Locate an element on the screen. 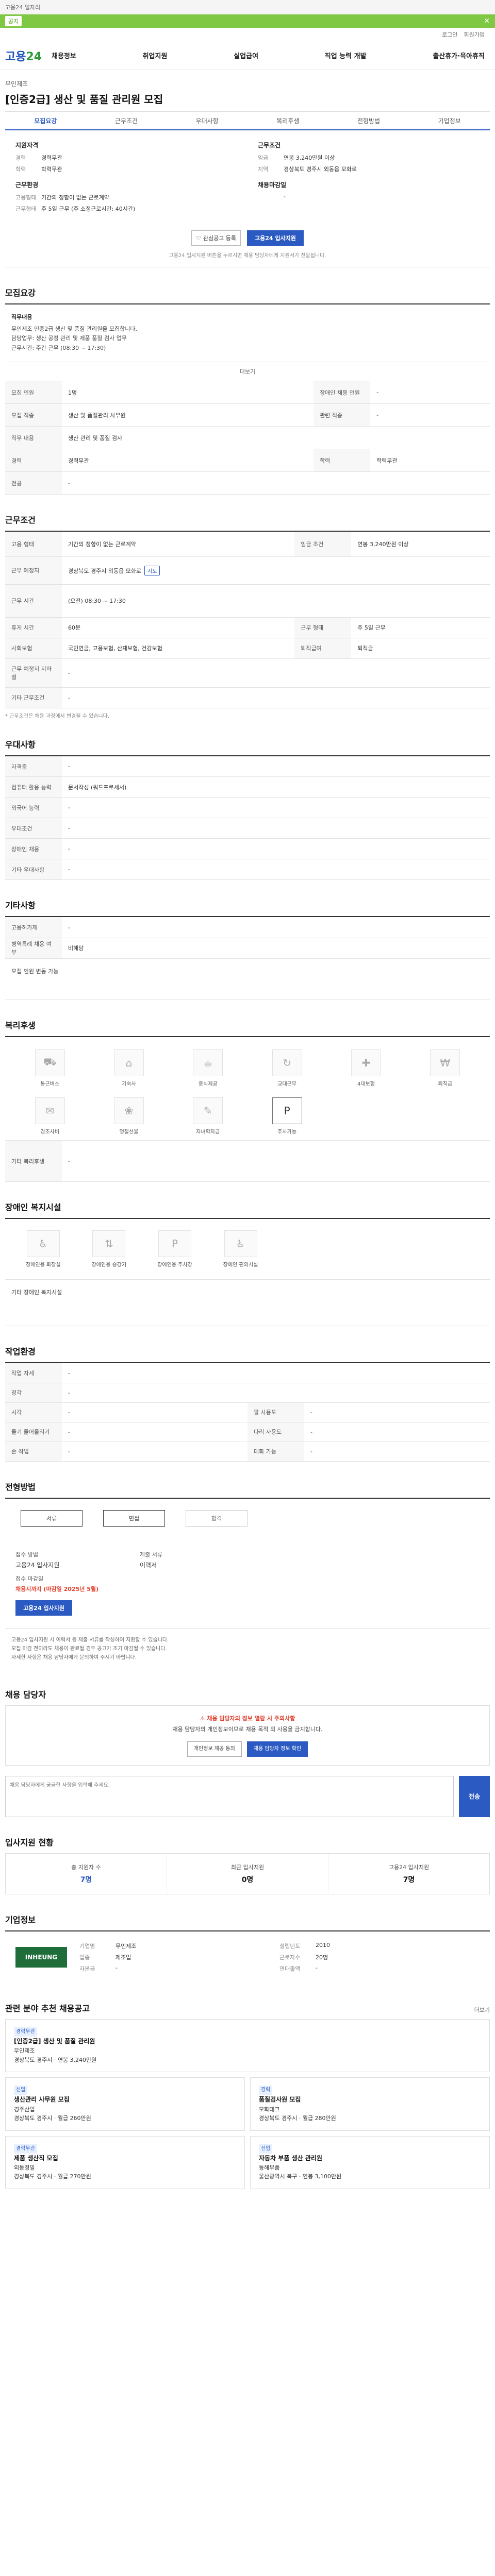 Image resolution: width=495 pixels, height=2576 pixels. welfare-icon: ⛟ is located at coordinates (50, 1062).